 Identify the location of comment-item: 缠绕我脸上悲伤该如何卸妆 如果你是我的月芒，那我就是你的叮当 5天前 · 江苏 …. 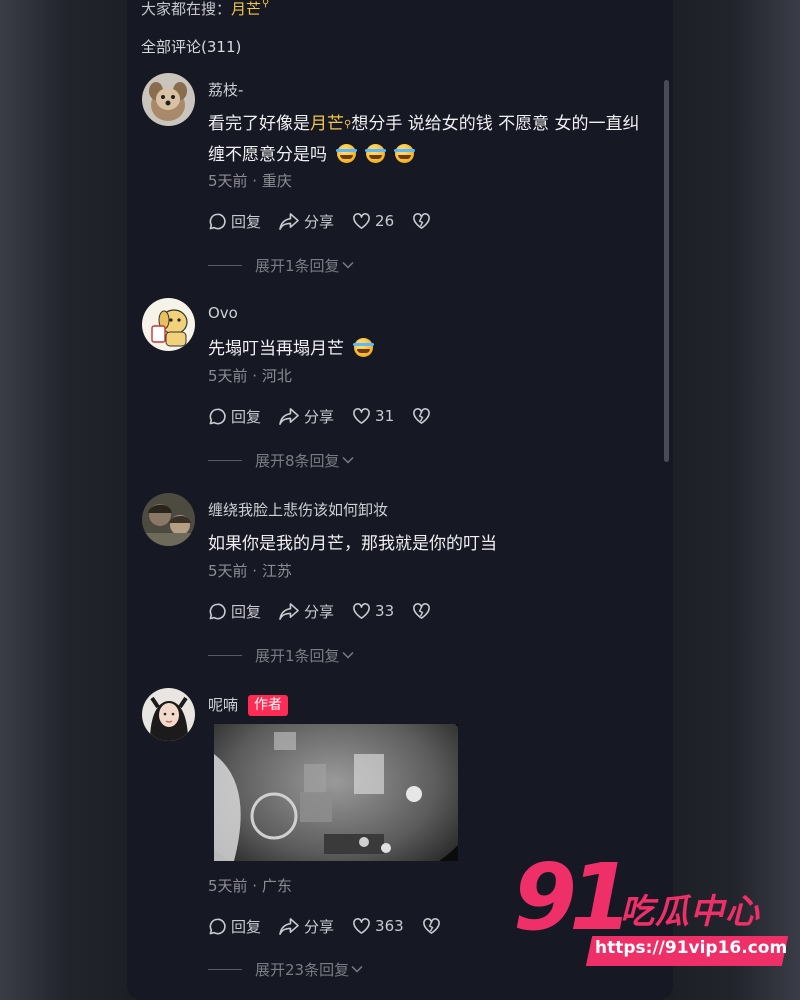
(400, 593).